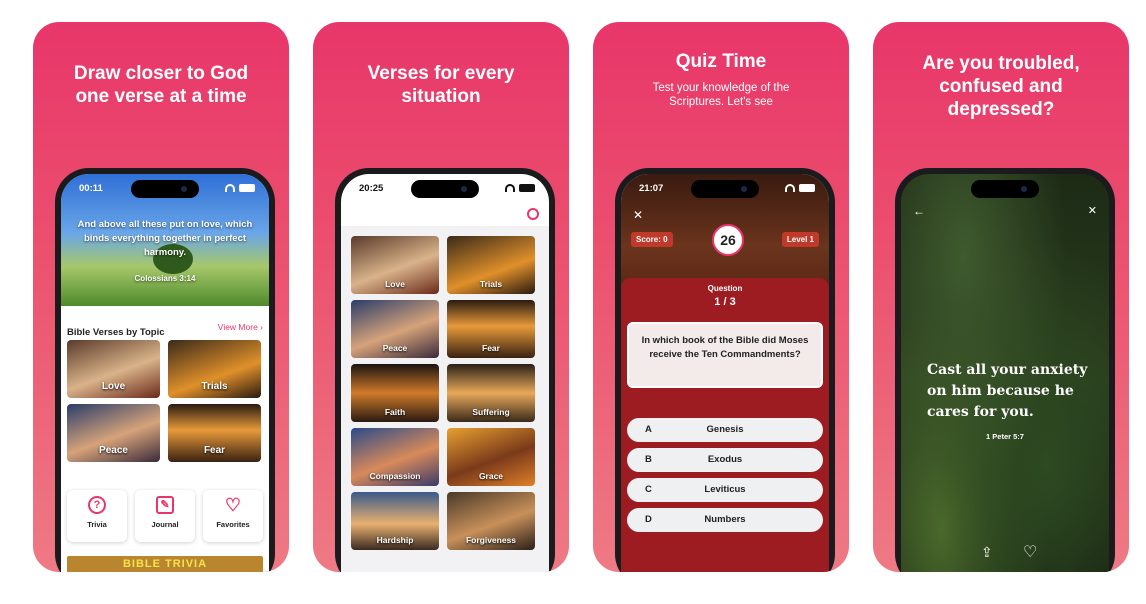  I want to click on share-icon: ⇪, so click(987, 552).